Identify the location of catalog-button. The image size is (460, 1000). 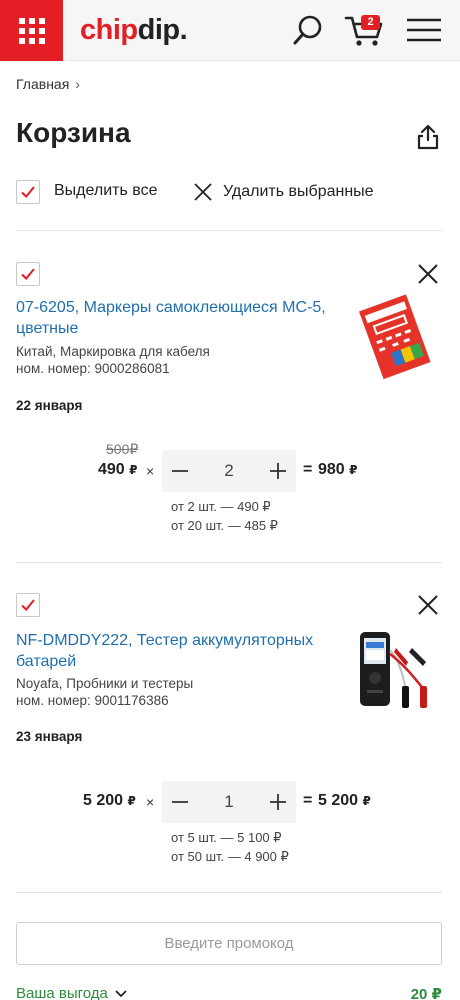
(31, 30).